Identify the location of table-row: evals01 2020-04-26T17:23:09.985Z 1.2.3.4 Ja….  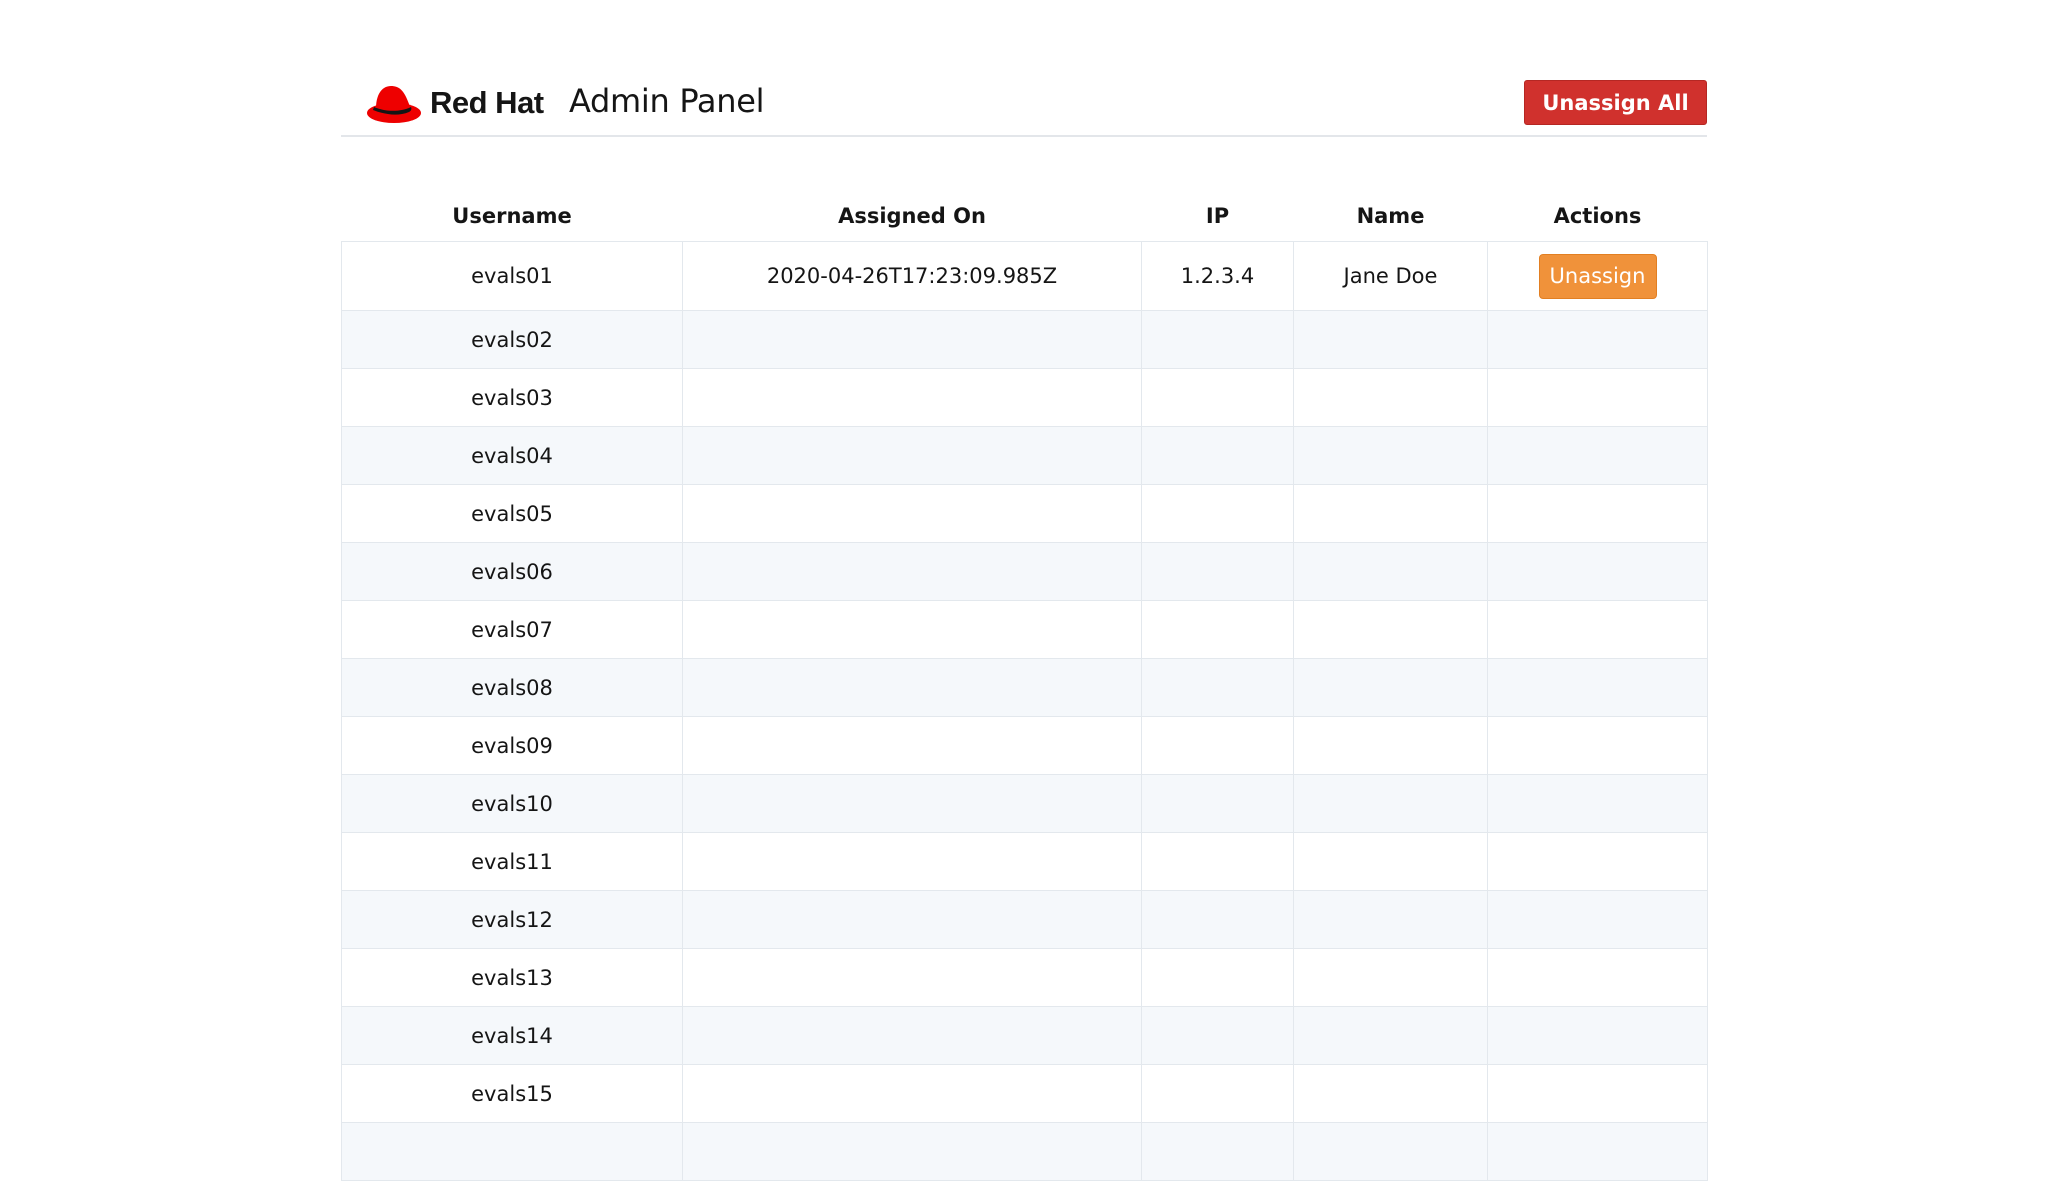
(1024, 276).